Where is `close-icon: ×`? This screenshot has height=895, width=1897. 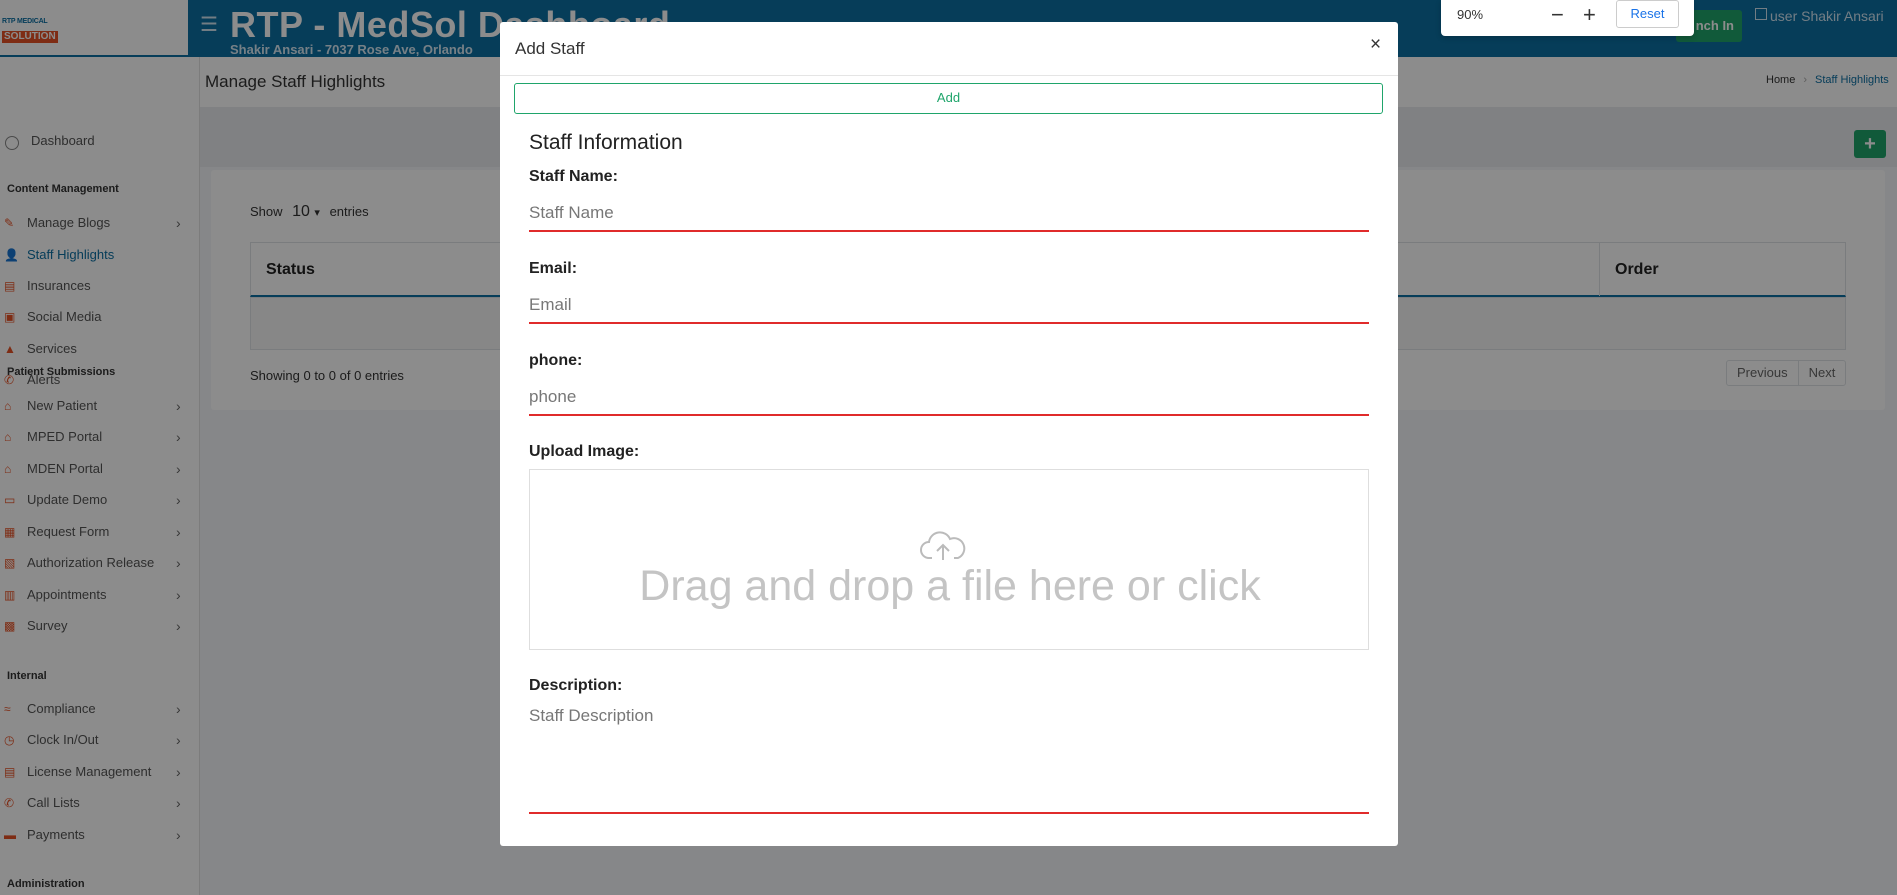 close-icon: × is located at coordinates (1375, 45).